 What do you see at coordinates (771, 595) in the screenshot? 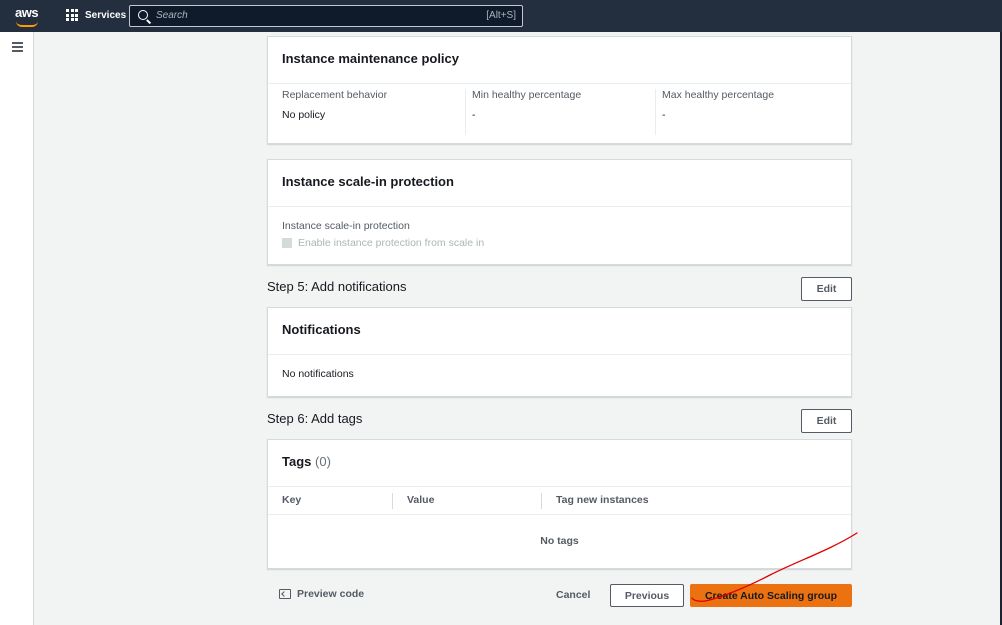
I see `create-auto-scaling-group-button: Create Auto Scaling group` at bounding box center [771, 595].